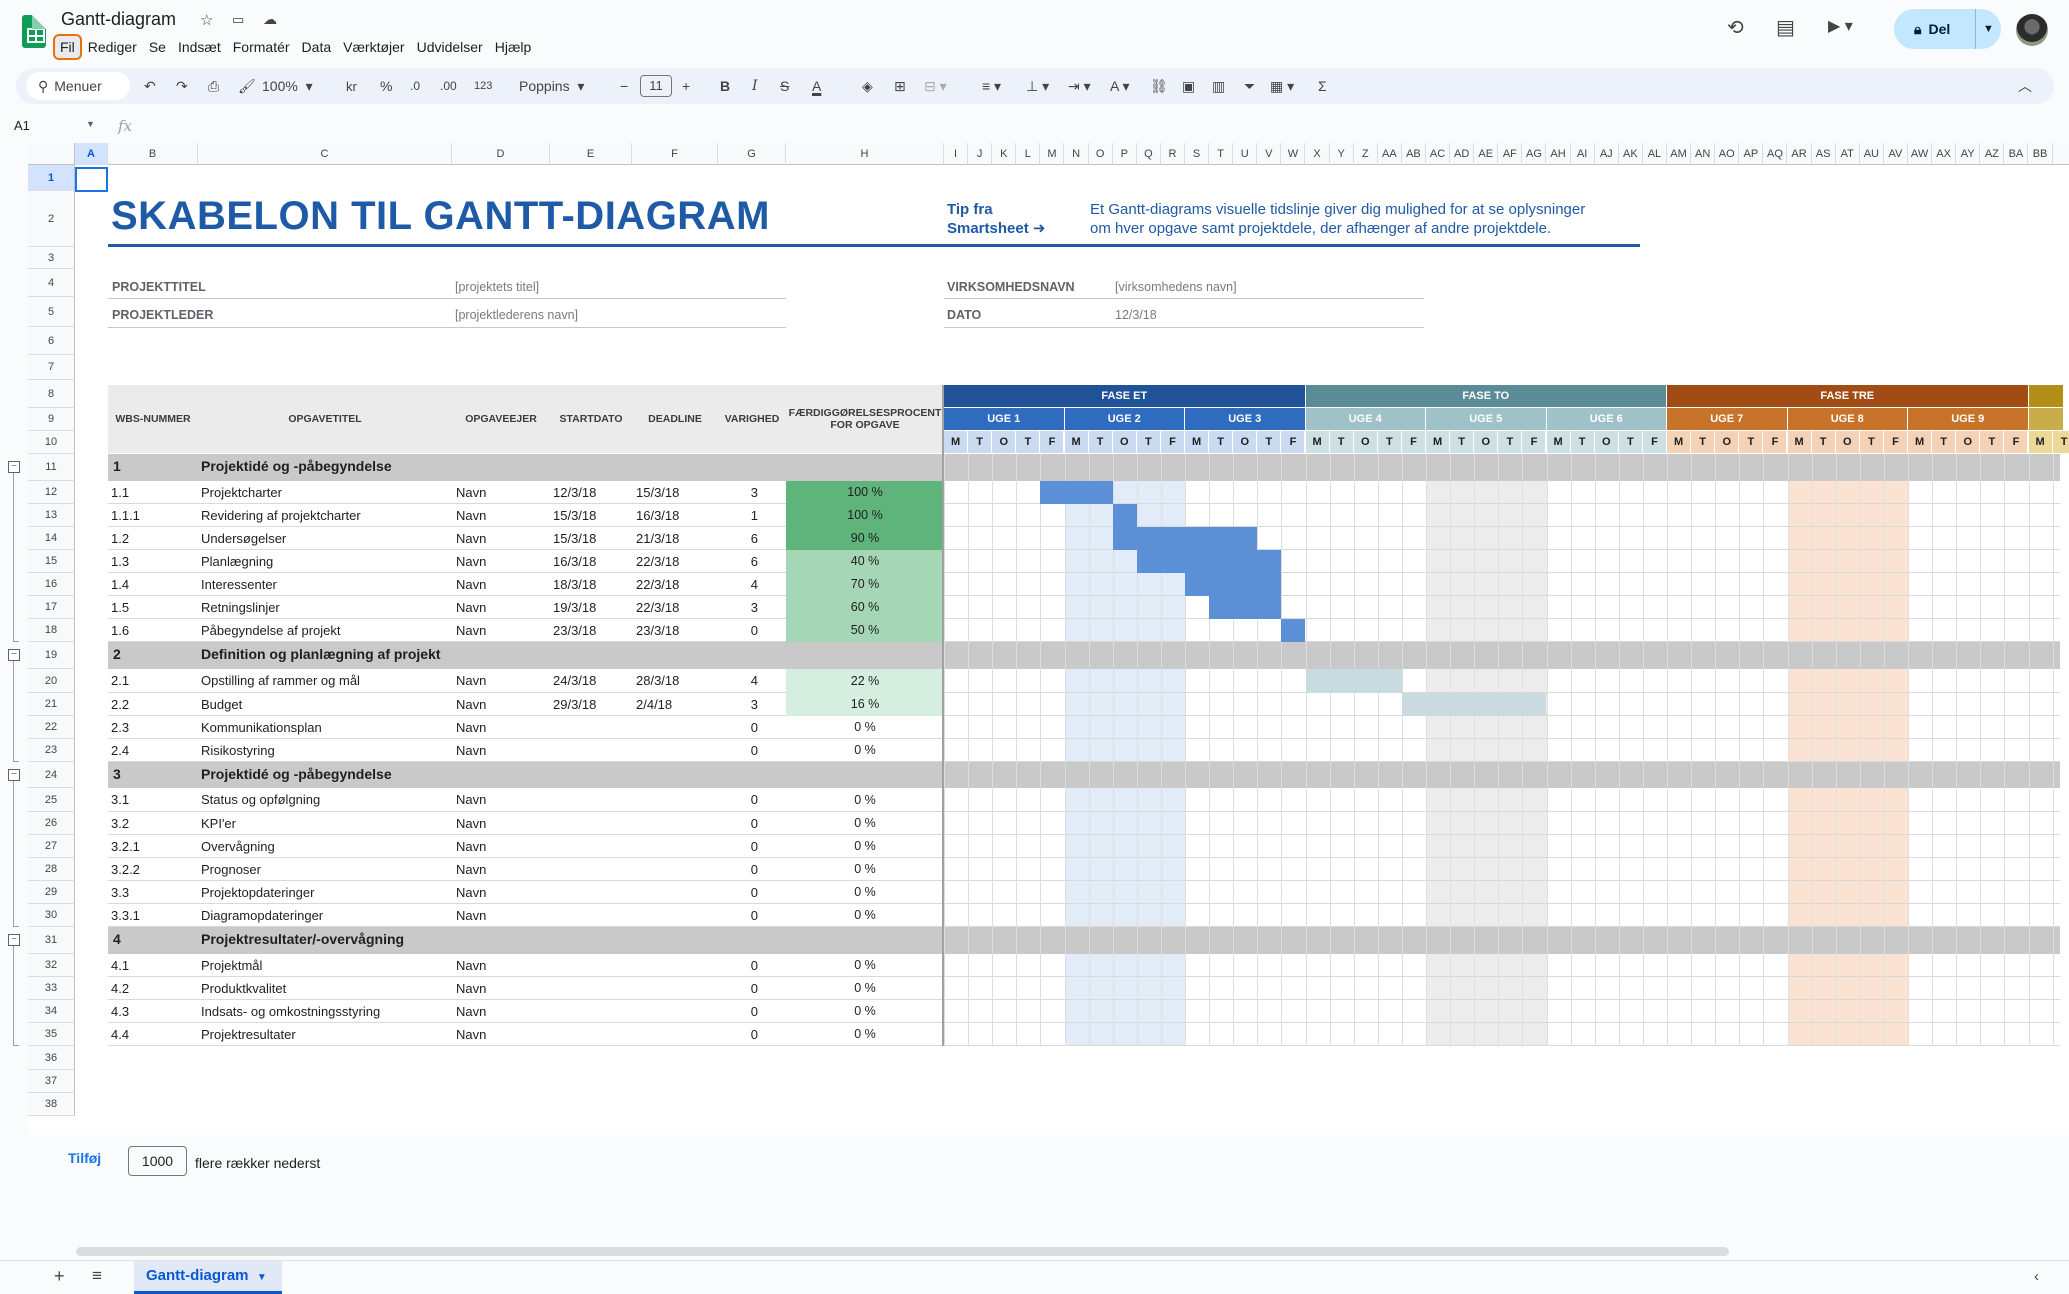 This screenshot has width=2069, height=1294. I want to click on menu-data: Data, so click(317, 47).